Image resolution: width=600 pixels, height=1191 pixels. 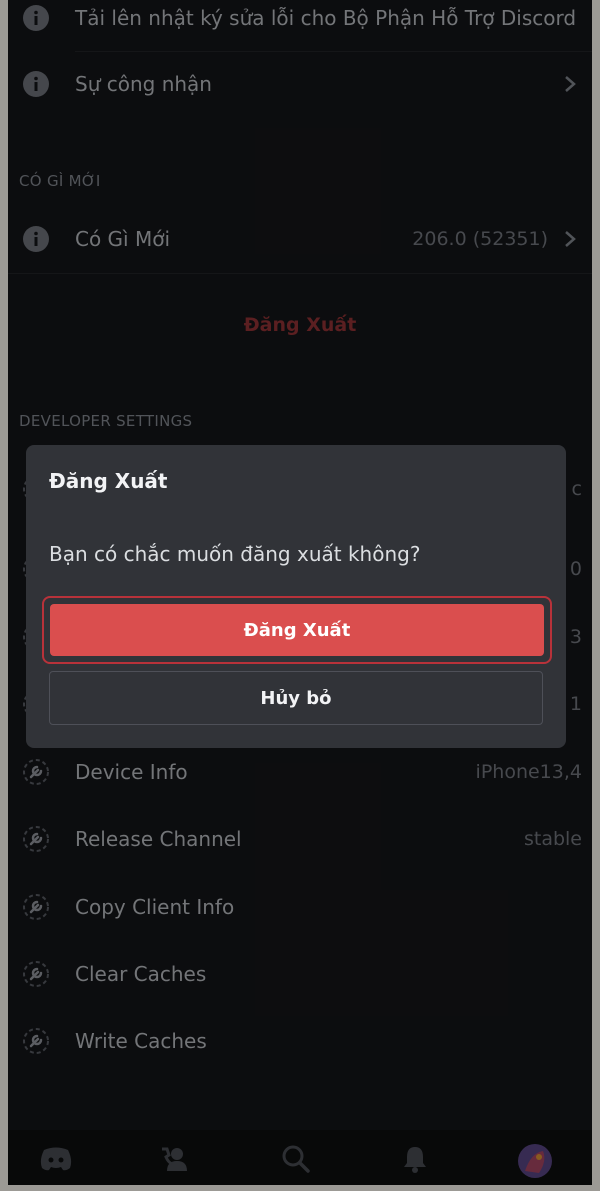 I want to click on dialog-message: Bạn có chắc muốn đăng xuất không?, so click(x=235, y=554).